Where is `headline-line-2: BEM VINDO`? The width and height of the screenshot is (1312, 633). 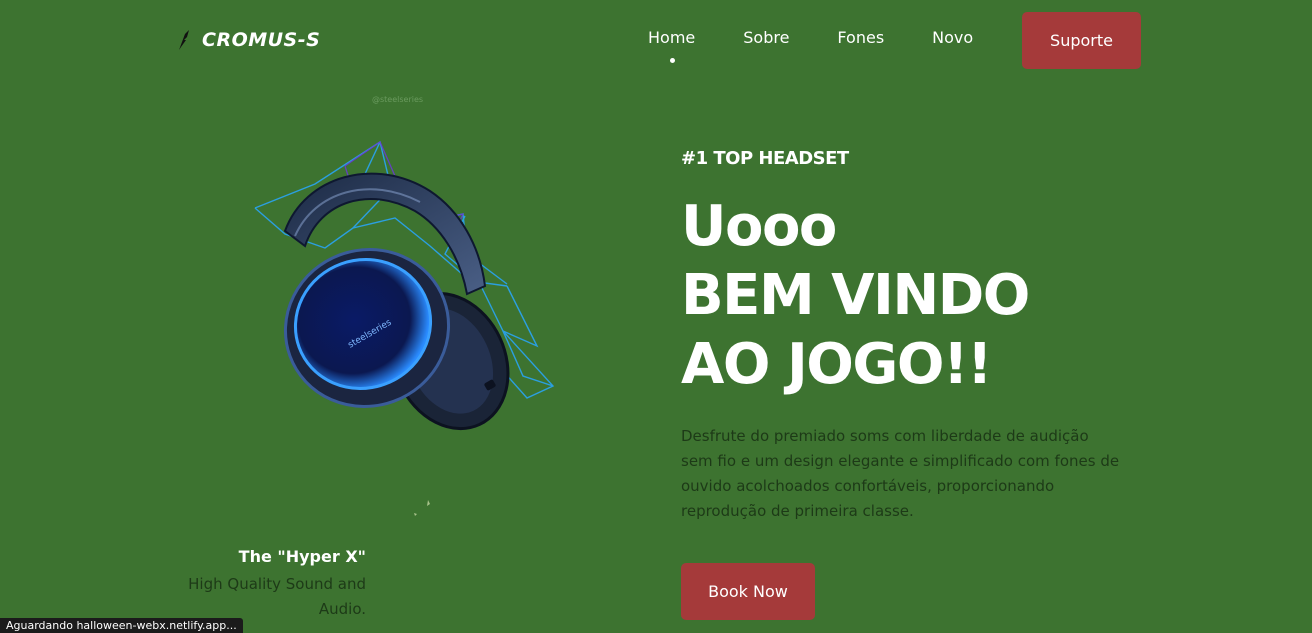
headline-line-2: BEM VINDO is located at coordinates (855, 295).